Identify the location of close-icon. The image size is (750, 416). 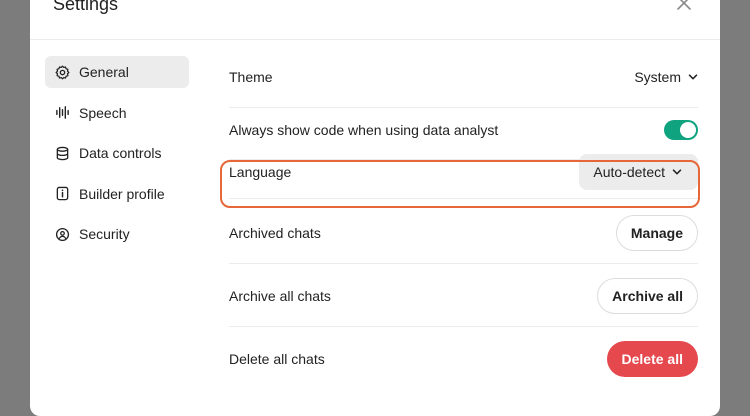
(684, 5).